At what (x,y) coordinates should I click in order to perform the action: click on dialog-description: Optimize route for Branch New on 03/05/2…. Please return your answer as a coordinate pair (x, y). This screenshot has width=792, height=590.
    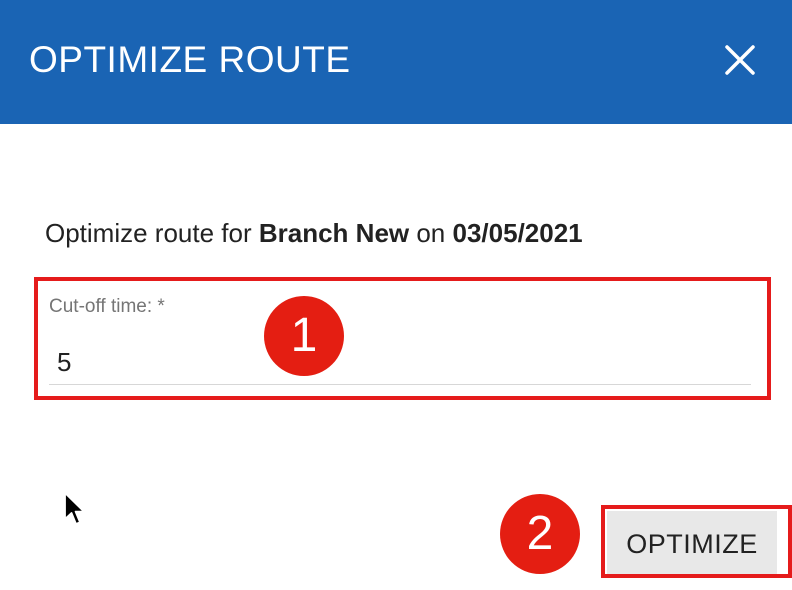
    Looking at the image, I should click on (314, 233).